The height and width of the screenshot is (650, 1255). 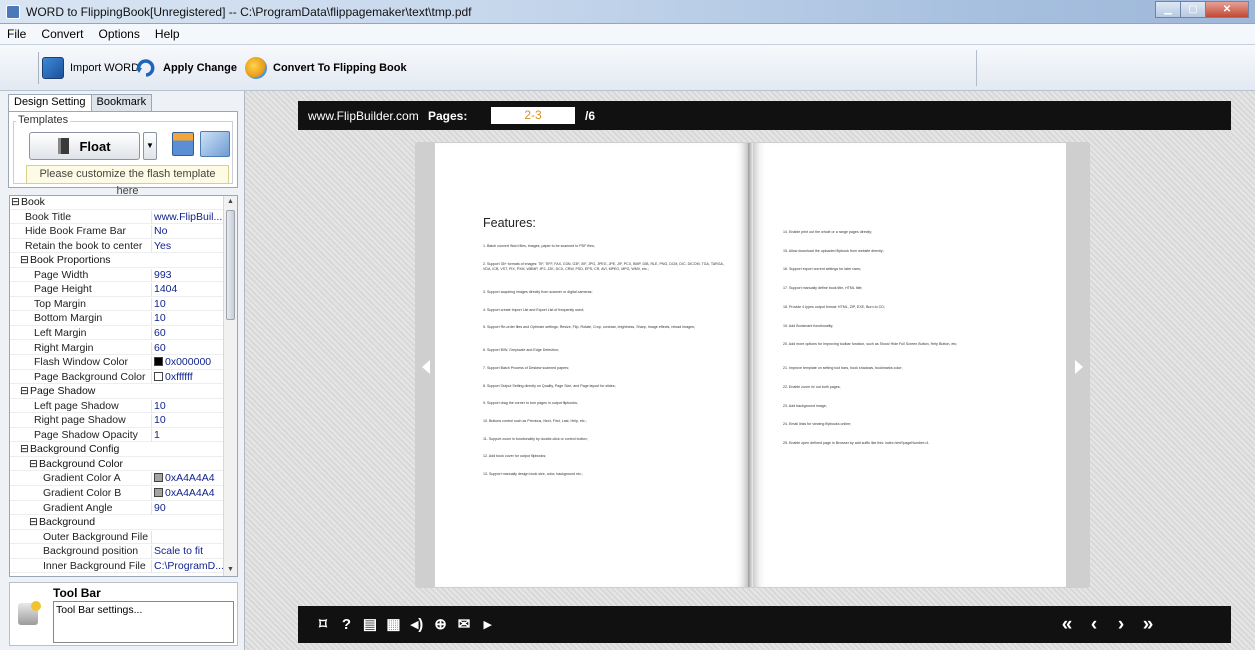 What do you see at coordinates (119, 32) in the screenshot?
I see `menu-options: Options` at bounding box center [119, 32].